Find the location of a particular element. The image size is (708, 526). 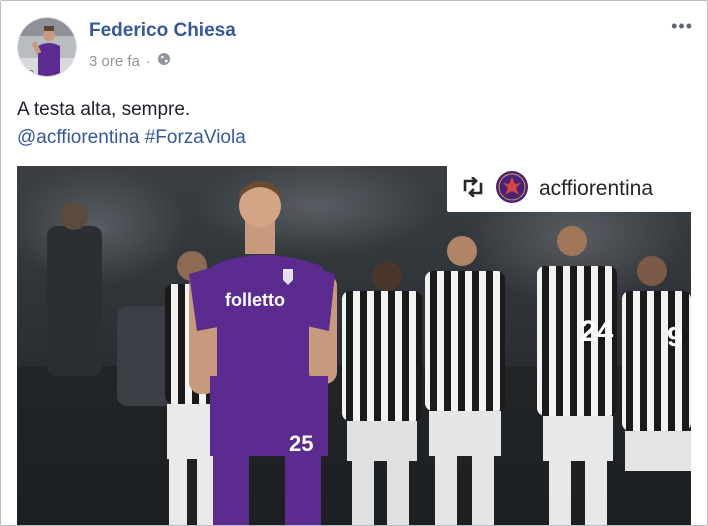

repost-badge: acffiorentina is located at coordinates (569, 189).